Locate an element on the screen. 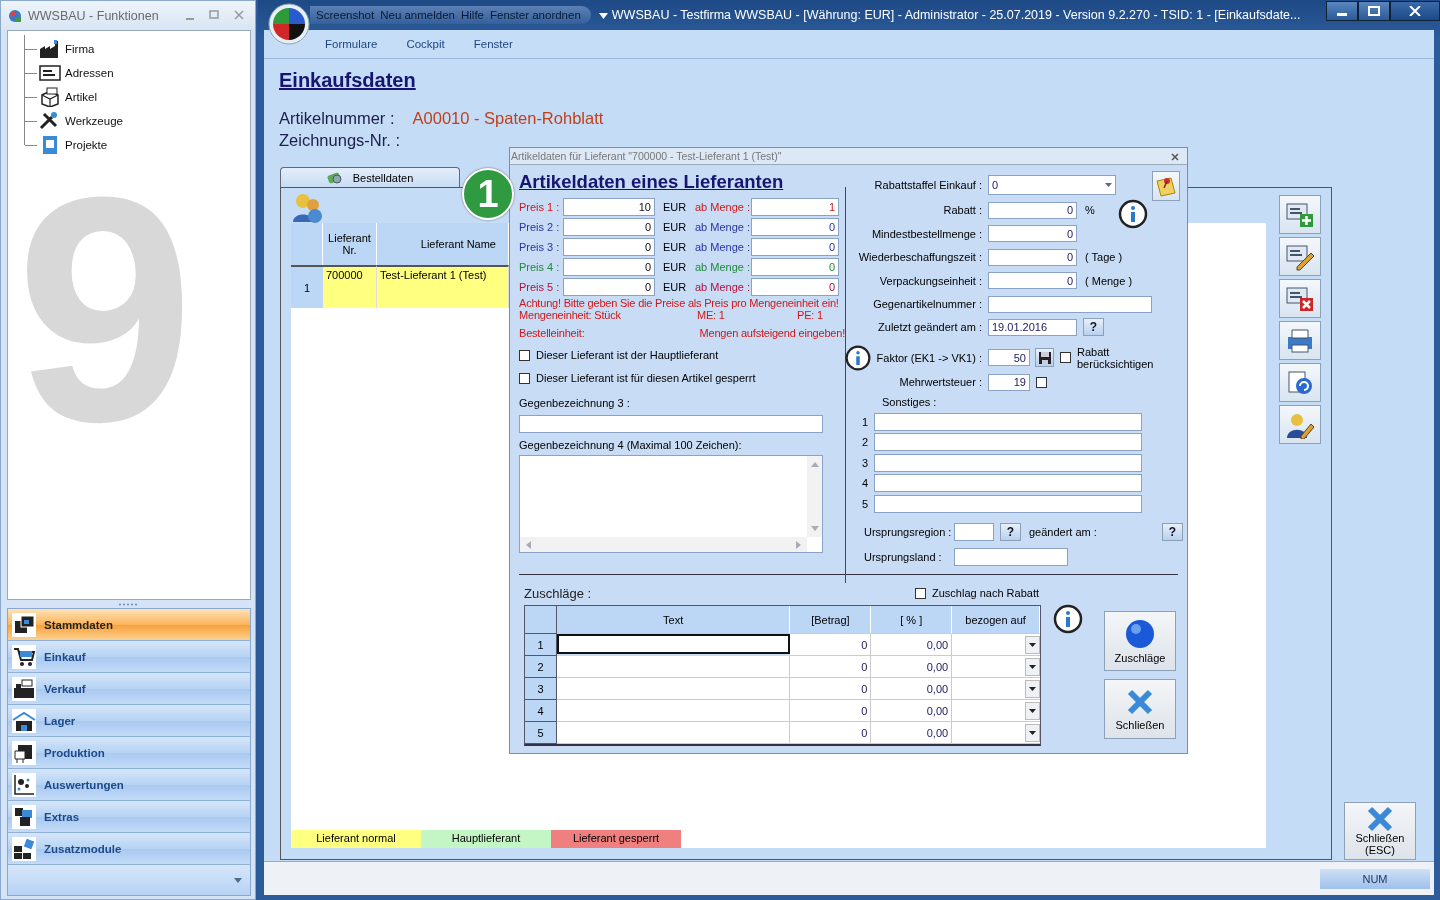 This screenshot has height=900, width=1440. column-header: [Betrag] is located at coordinates (831, 620).